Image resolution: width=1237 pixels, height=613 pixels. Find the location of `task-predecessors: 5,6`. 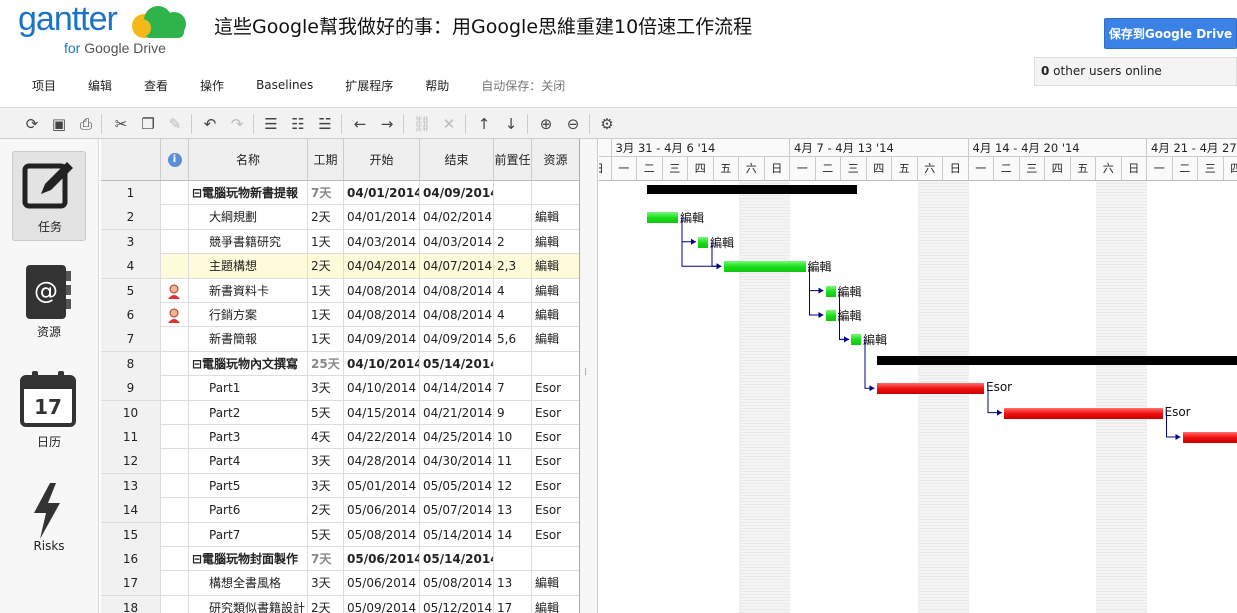

task-predecessors: 5,6 is located at coordinates (513, 339).